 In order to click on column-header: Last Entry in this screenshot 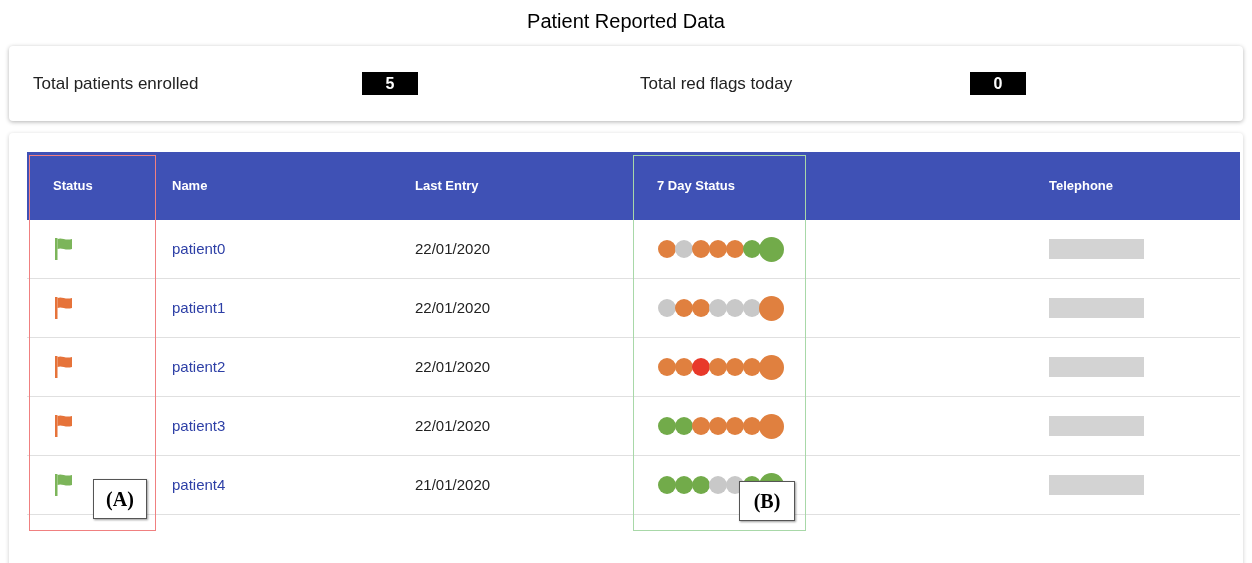, I will do `click(519, 186)`.